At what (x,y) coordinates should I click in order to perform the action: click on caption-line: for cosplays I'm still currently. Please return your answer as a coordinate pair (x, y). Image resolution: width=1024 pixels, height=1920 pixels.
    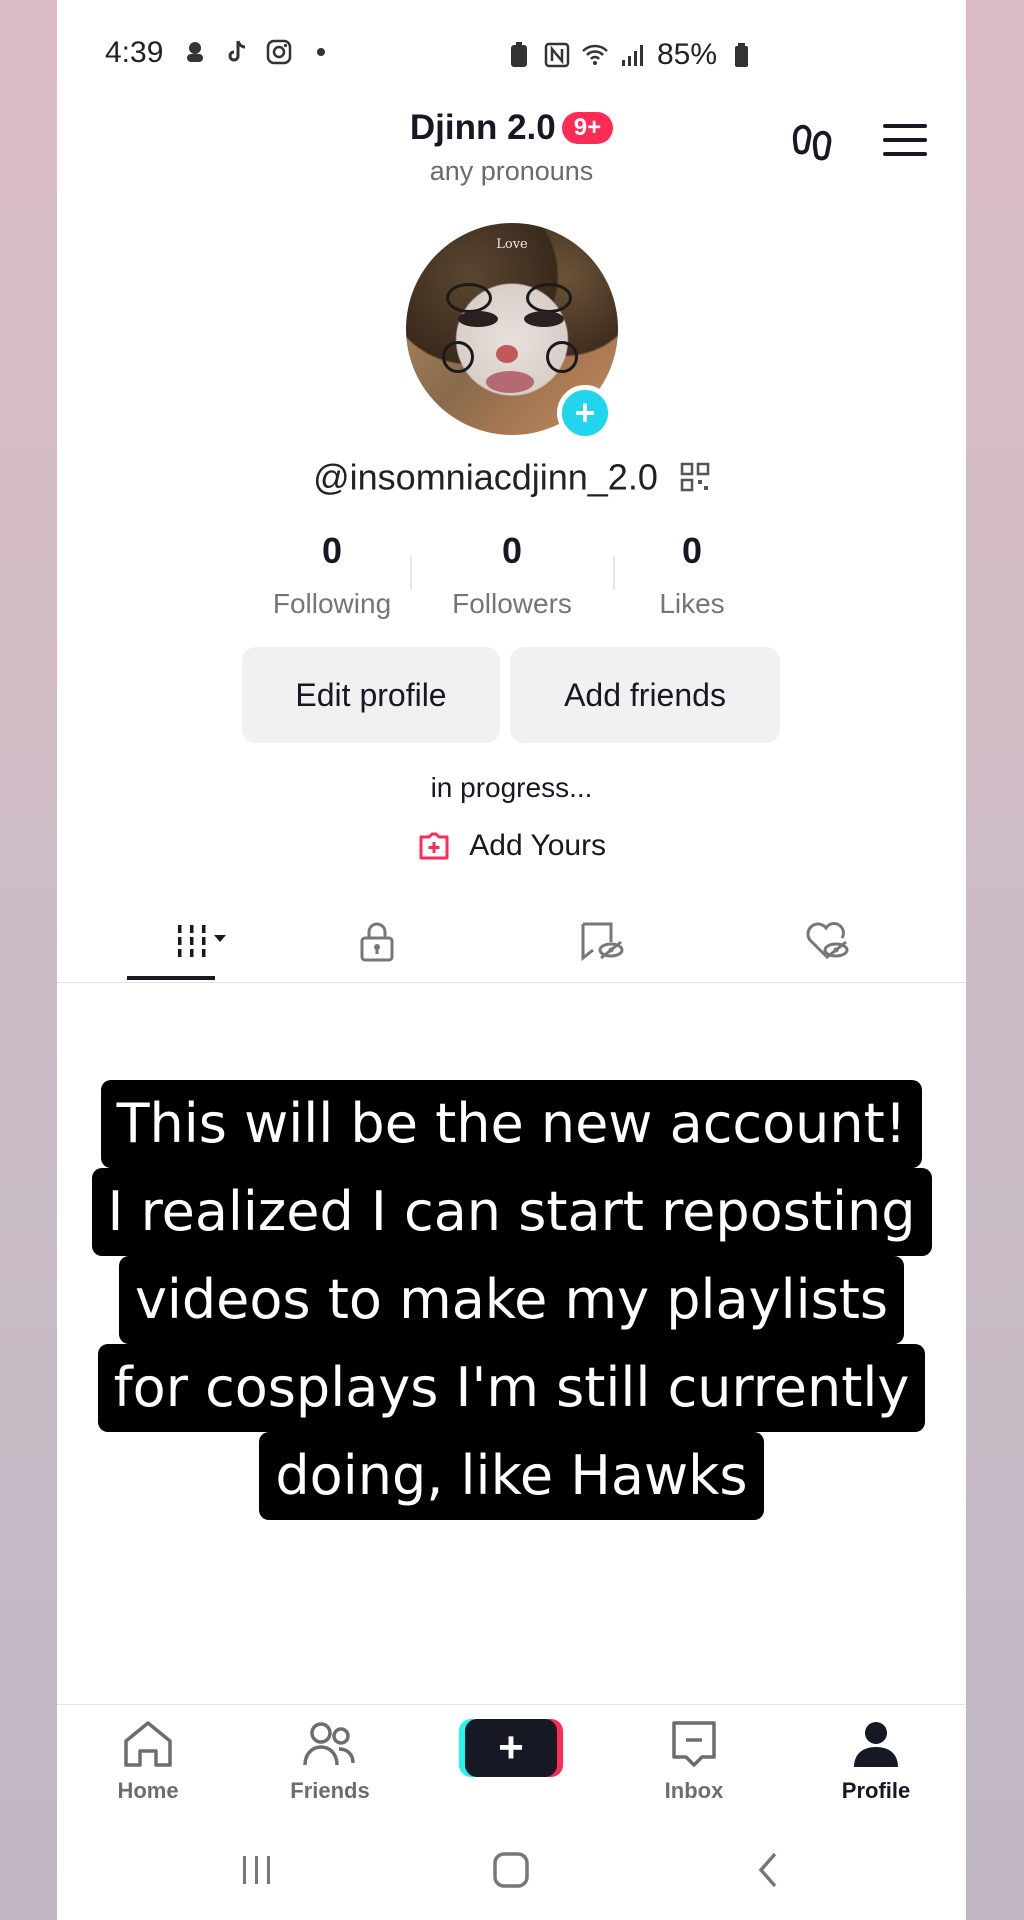
    Looking at the image, I should click on (511, 1388).